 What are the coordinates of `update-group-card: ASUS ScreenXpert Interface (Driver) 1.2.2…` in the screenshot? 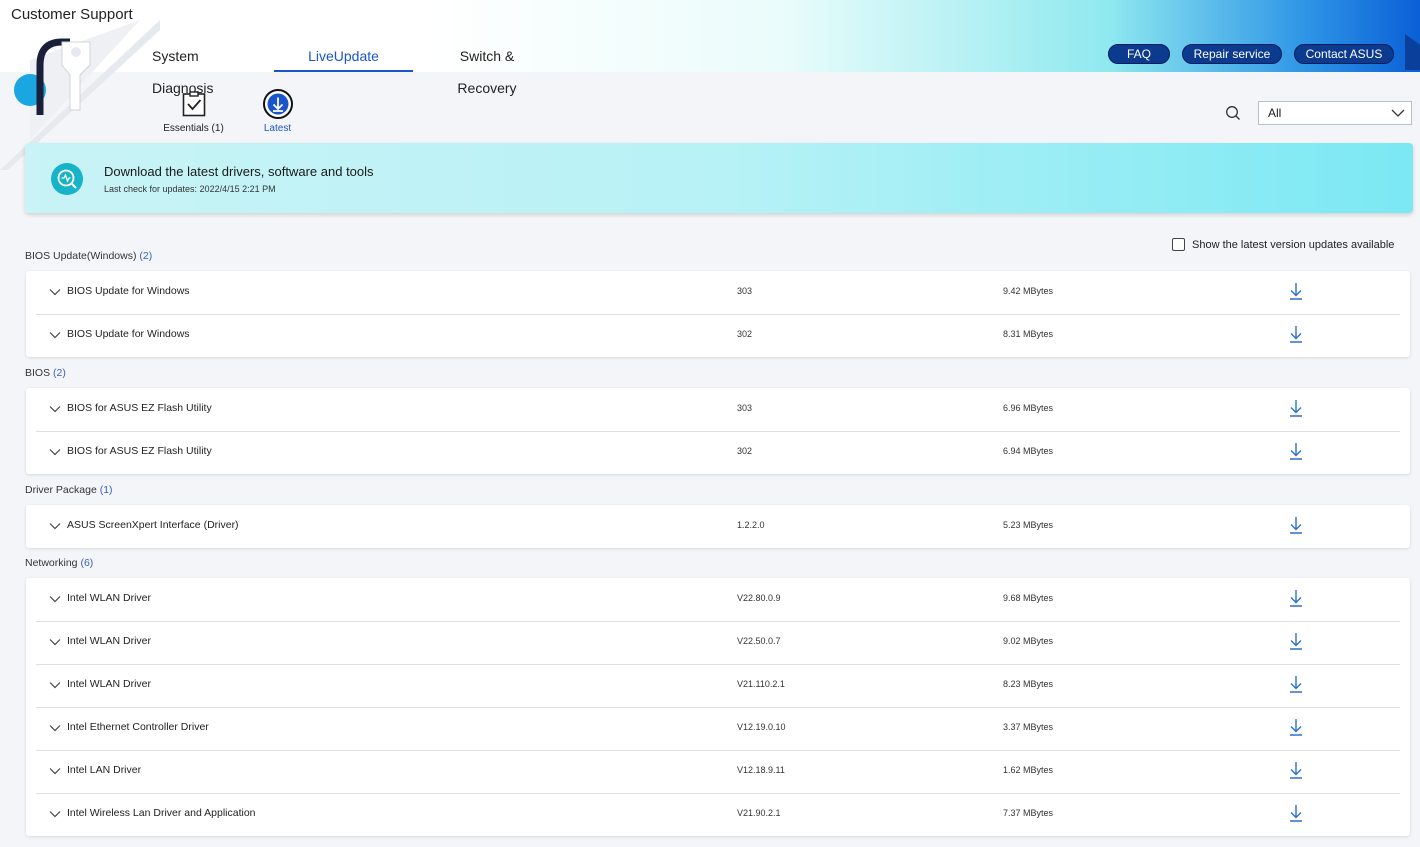 It's located at (718, 526).